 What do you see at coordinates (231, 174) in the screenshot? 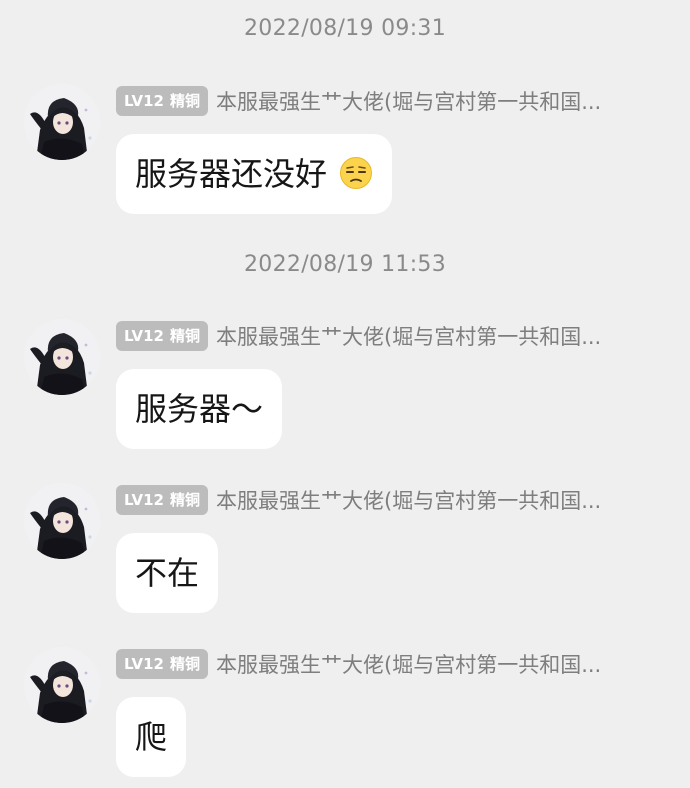
I see `message-text: 服务器还没好` at bounding box center [231, 174].